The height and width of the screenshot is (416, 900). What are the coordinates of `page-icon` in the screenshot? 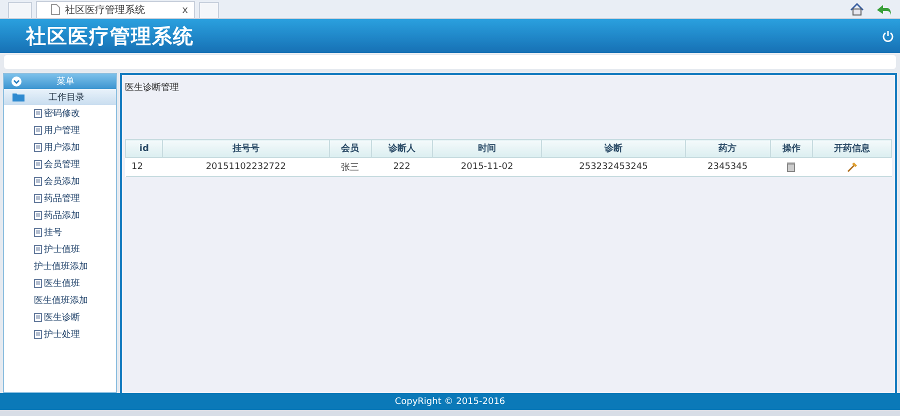 It's located at (55, 9).